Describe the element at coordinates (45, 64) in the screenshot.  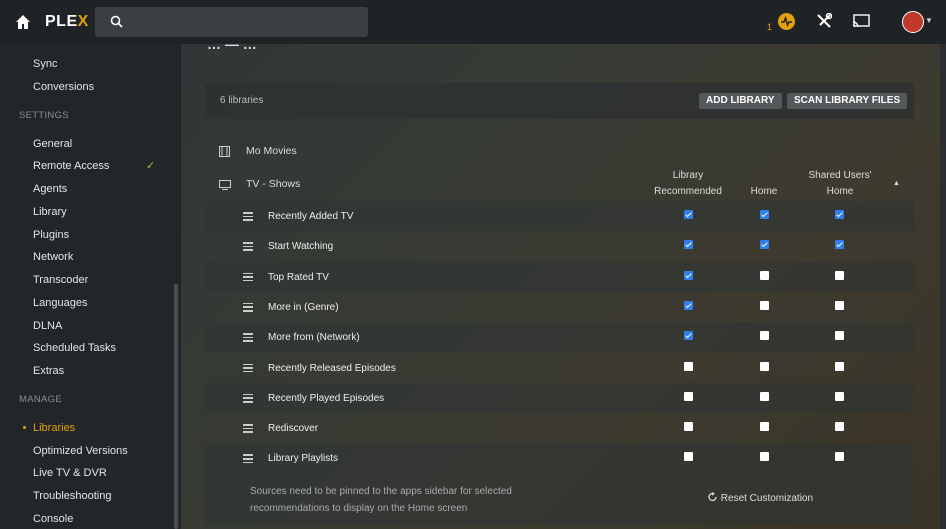
I see `sidebar-item-sync: Sync` at that location.